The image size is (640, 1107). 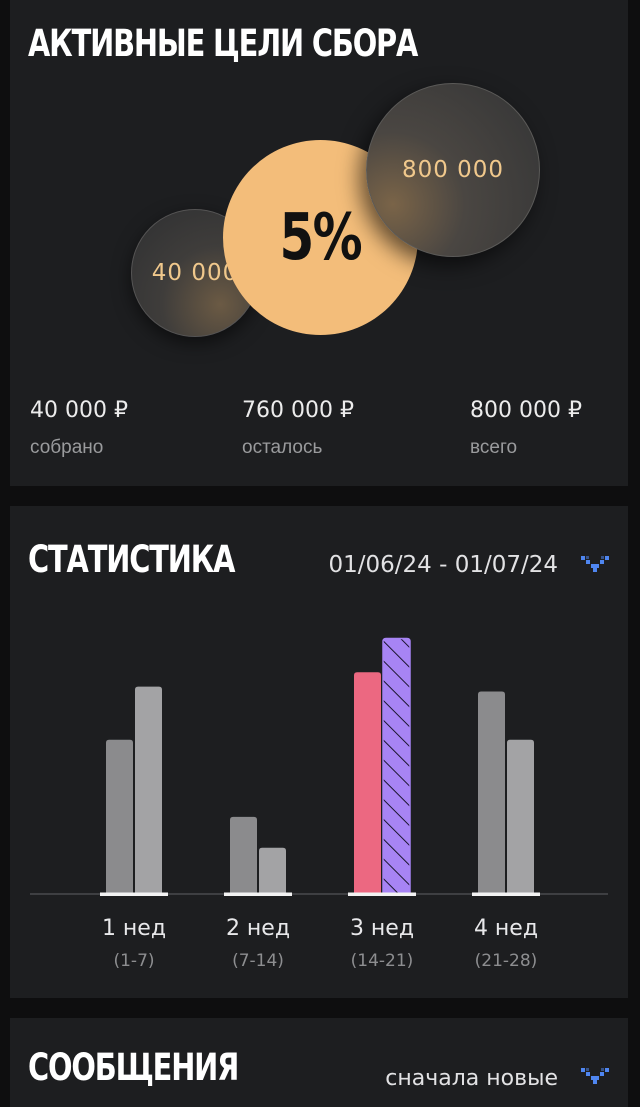 What do you see at coordinates (134, 961) in the screenshot?
I see `week-range-1: (1-7)` at bounding box center [134, 961].